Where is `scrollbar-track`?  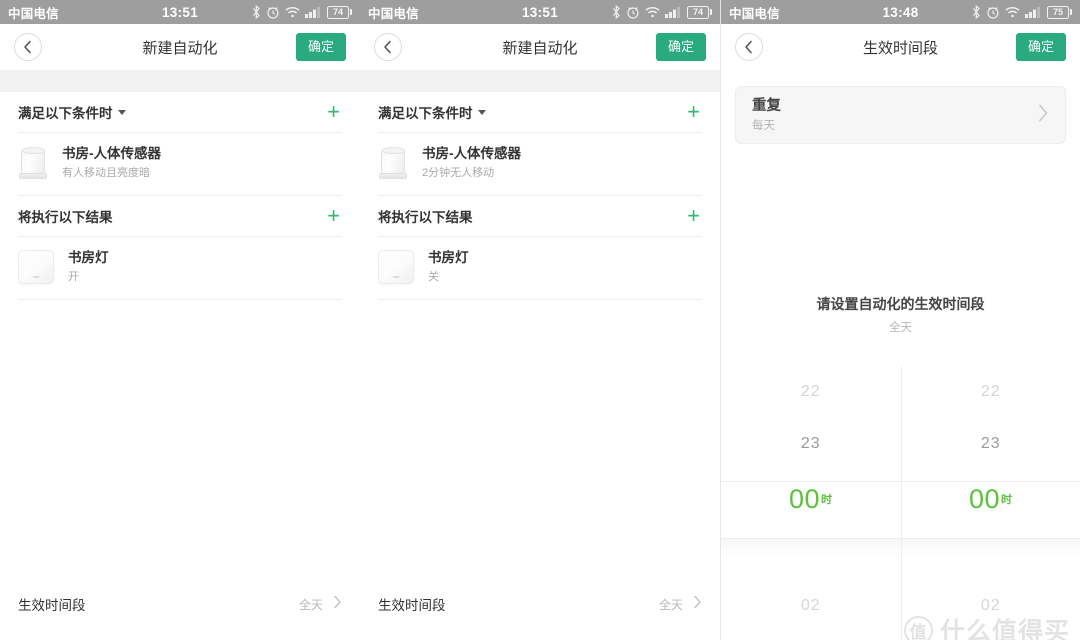
scrollbar-track is located at coordinates (720, 363).